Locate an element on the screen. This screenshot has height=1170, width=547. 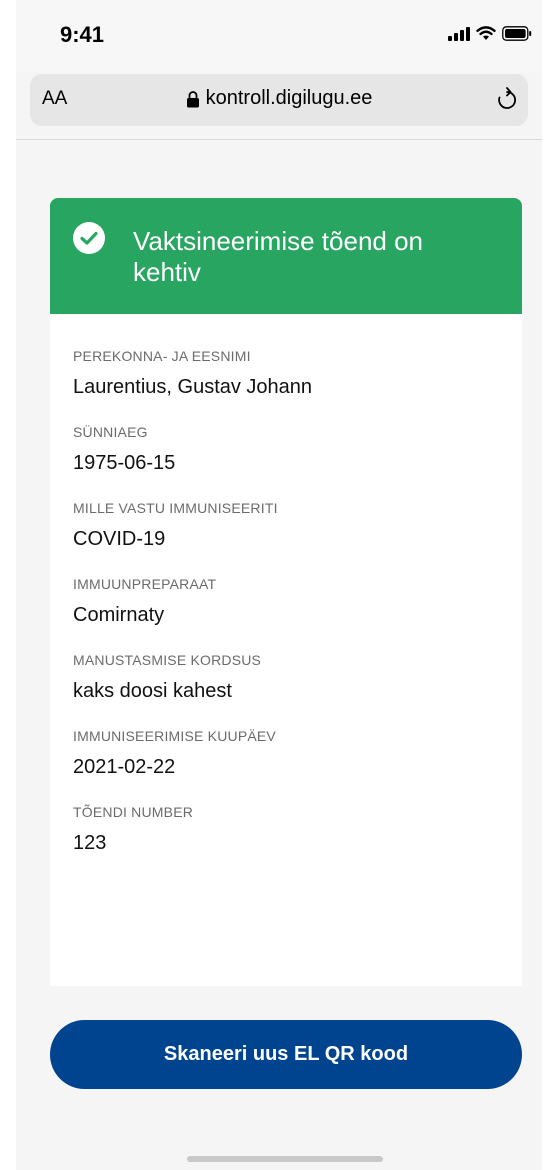
url-text: kontroll.digilugu.ee is located at coordinates (289, 98).